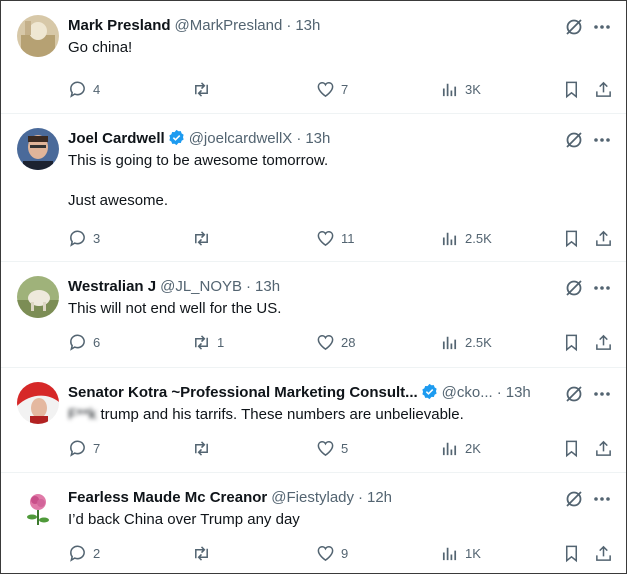  What do you see at coordinates (175, 308) in the screenshot?
I see `tweet-text: This will not end well for the US.` at bounding box center [175, 308].